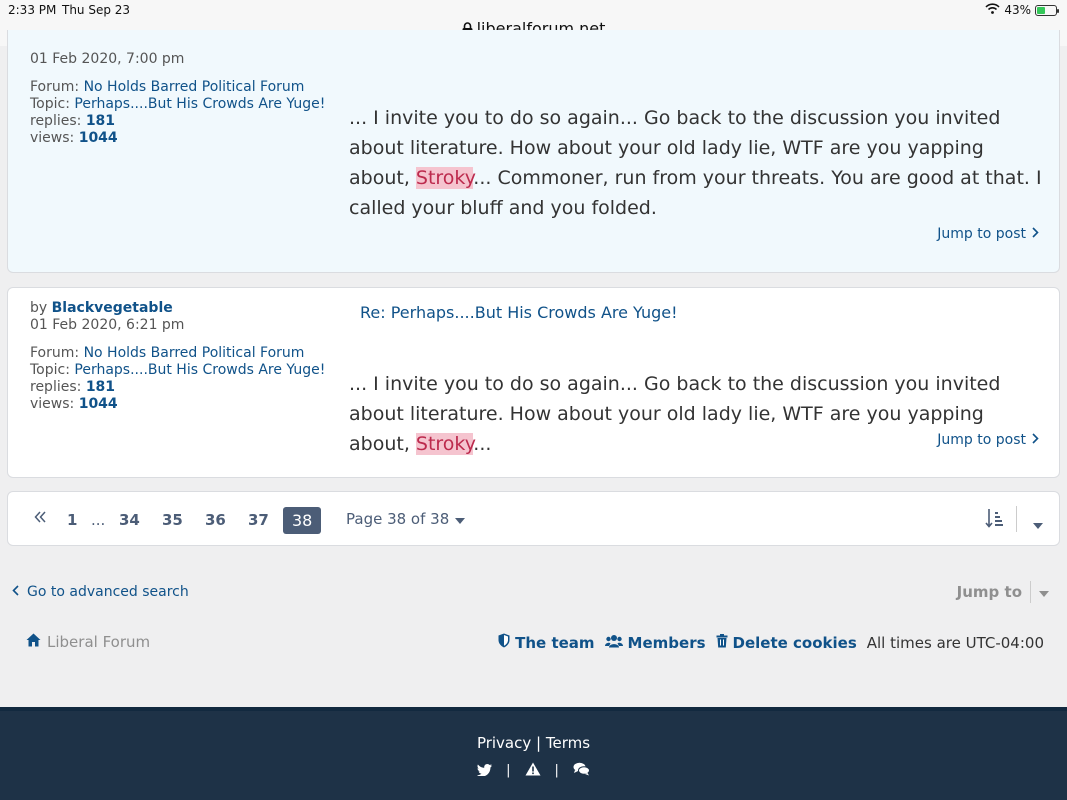 The width and height of the screenshot is (1067, 800). I want to click on members-link: Members, so click(655, 642).